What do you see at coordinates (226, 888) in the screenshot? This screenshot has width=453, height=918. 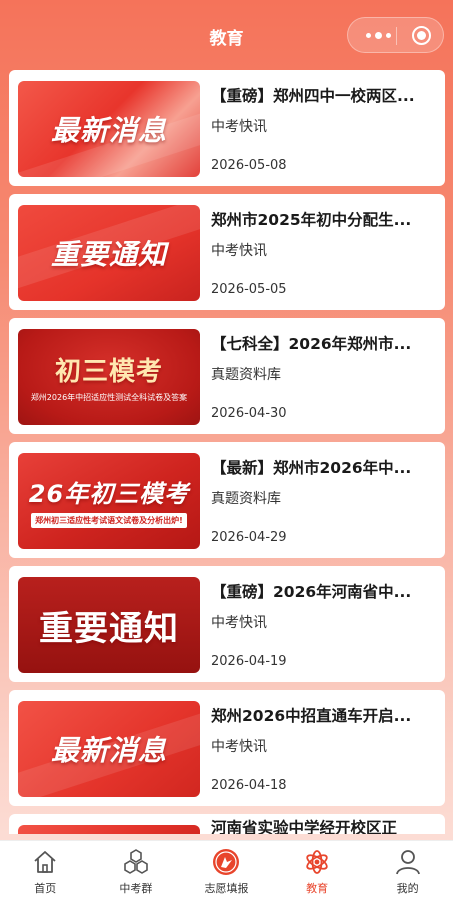 I see `tab-label: 志愿填报` at bounding box center [226, 888].